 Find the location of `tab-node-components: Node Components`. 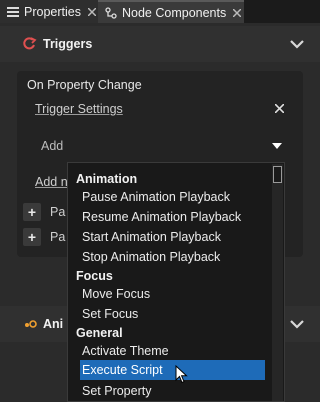

tab-node-components: Node Components is located at coordinates (171, 11).